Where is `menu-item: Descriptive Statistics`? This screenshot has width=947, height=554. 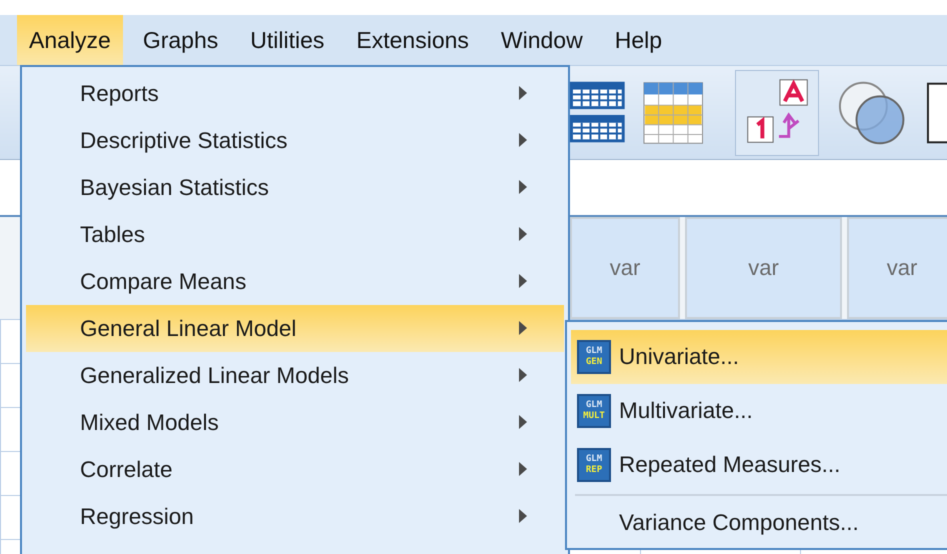 menu-item: Descriptive Statistics is located at coordinates (295, 140).